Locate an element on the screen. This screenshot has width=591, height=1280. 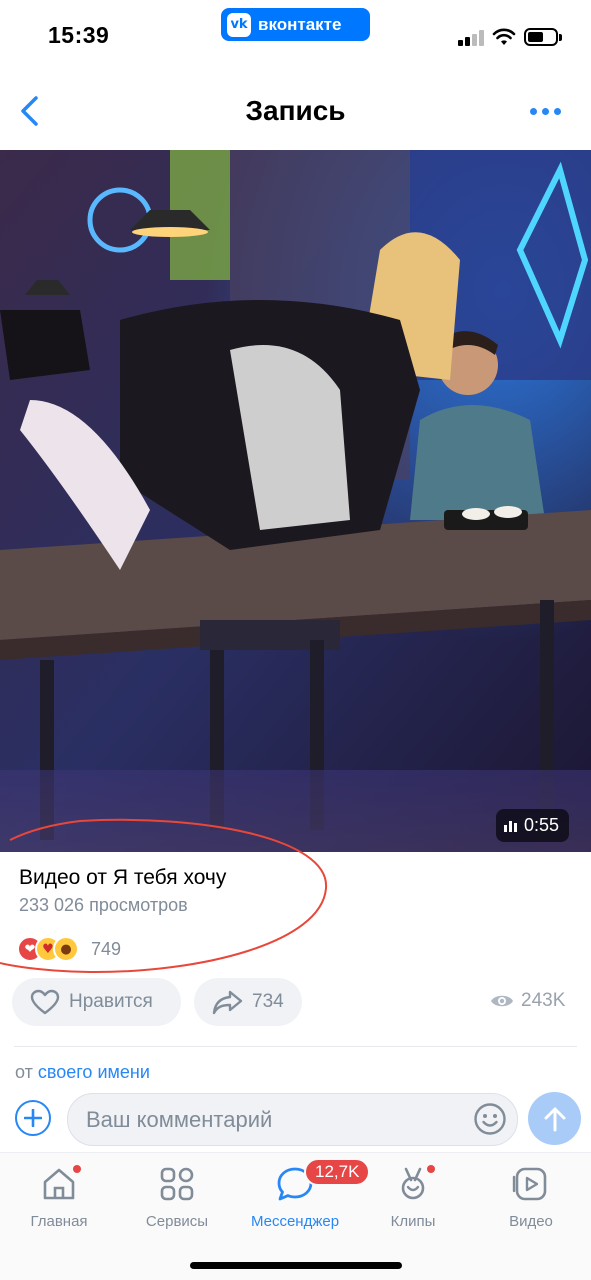
app-pill-label: вконтакте is located at coordinates (300, 24).